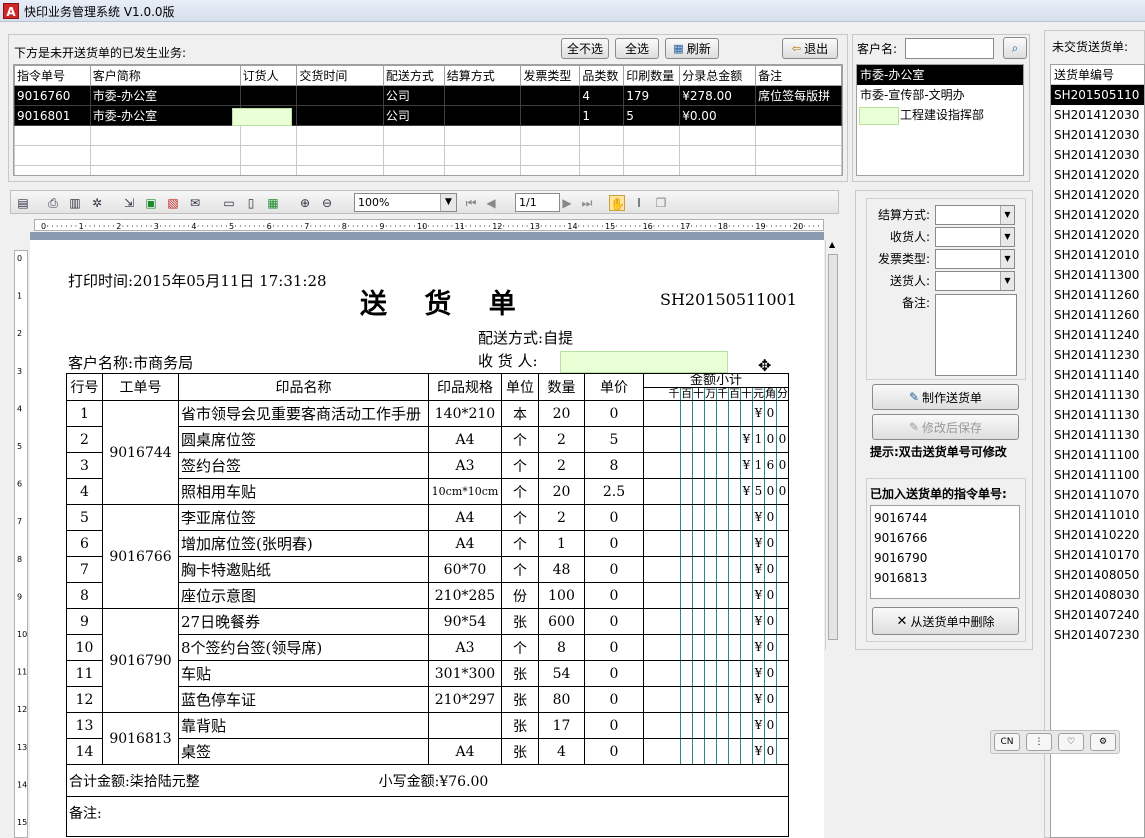 This screenshot has height=838, width=1145. Describe the element at coordinates (268, 75) in the screenshot. I see `pending-jobs-column-header: 订货人` at that location.